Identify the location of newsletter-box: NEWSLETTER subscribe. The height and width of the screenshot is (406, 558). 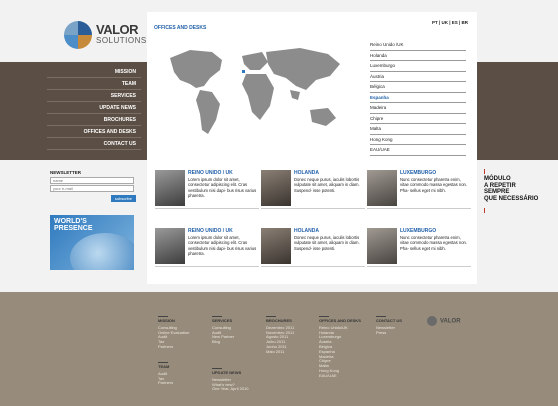
(93, 186).